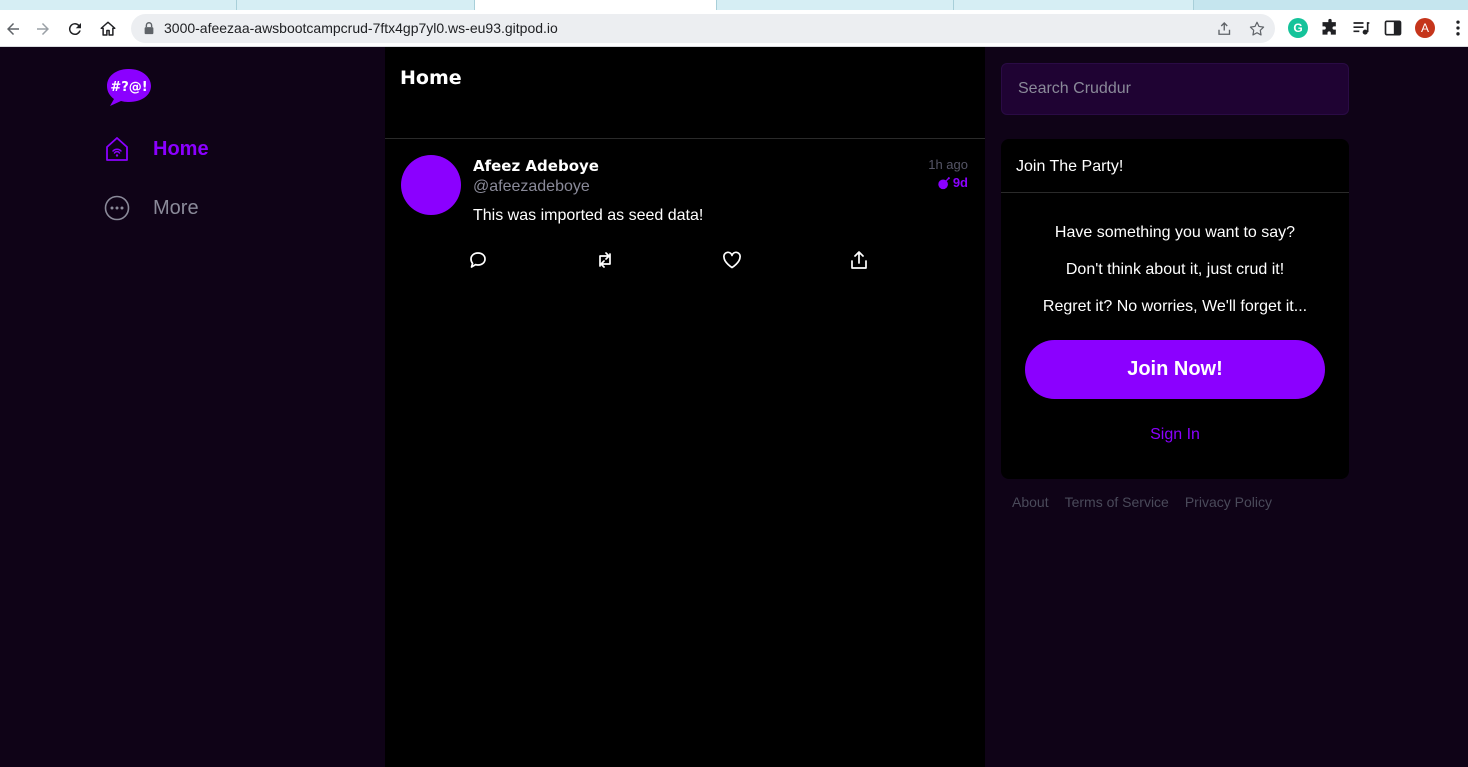 This screenshot has height=767, width=1468. I want to click on forward-icon, so click(43, 29).